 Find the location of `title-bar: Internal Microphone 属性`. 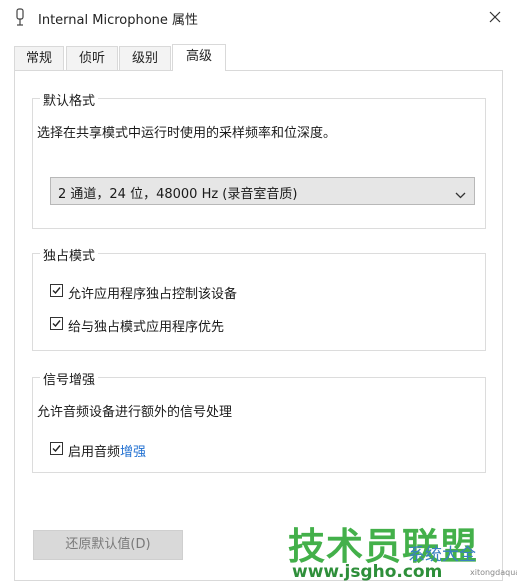

title-bar: Internal Microphone 属性 is located at coordinates (258, 17).